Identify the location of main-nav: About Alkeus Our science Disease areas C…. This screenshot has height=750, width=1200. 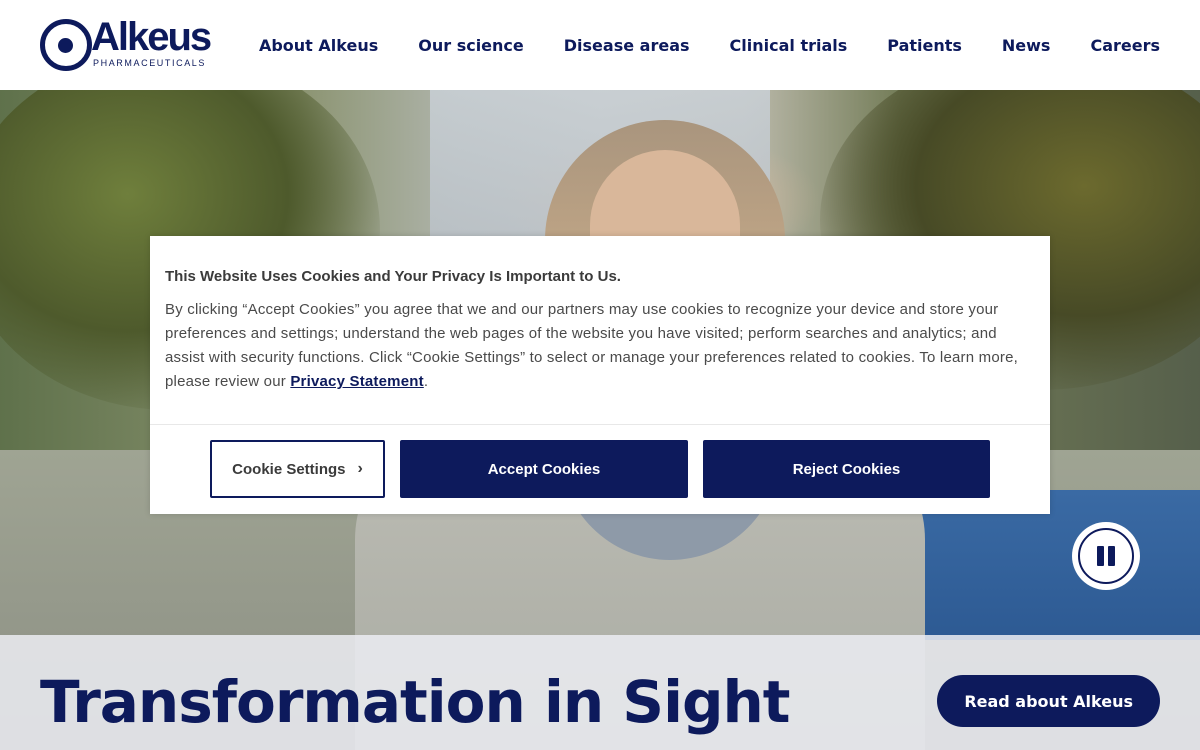
(689, 45).